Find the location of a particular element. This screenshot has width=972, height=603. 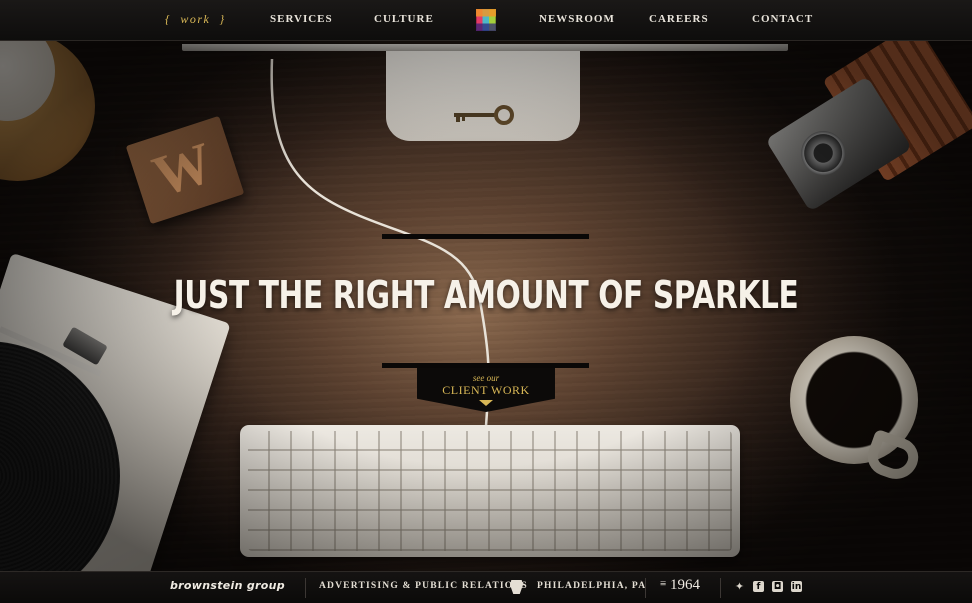

nav-work-label: work is located at coordinates (195, 19).